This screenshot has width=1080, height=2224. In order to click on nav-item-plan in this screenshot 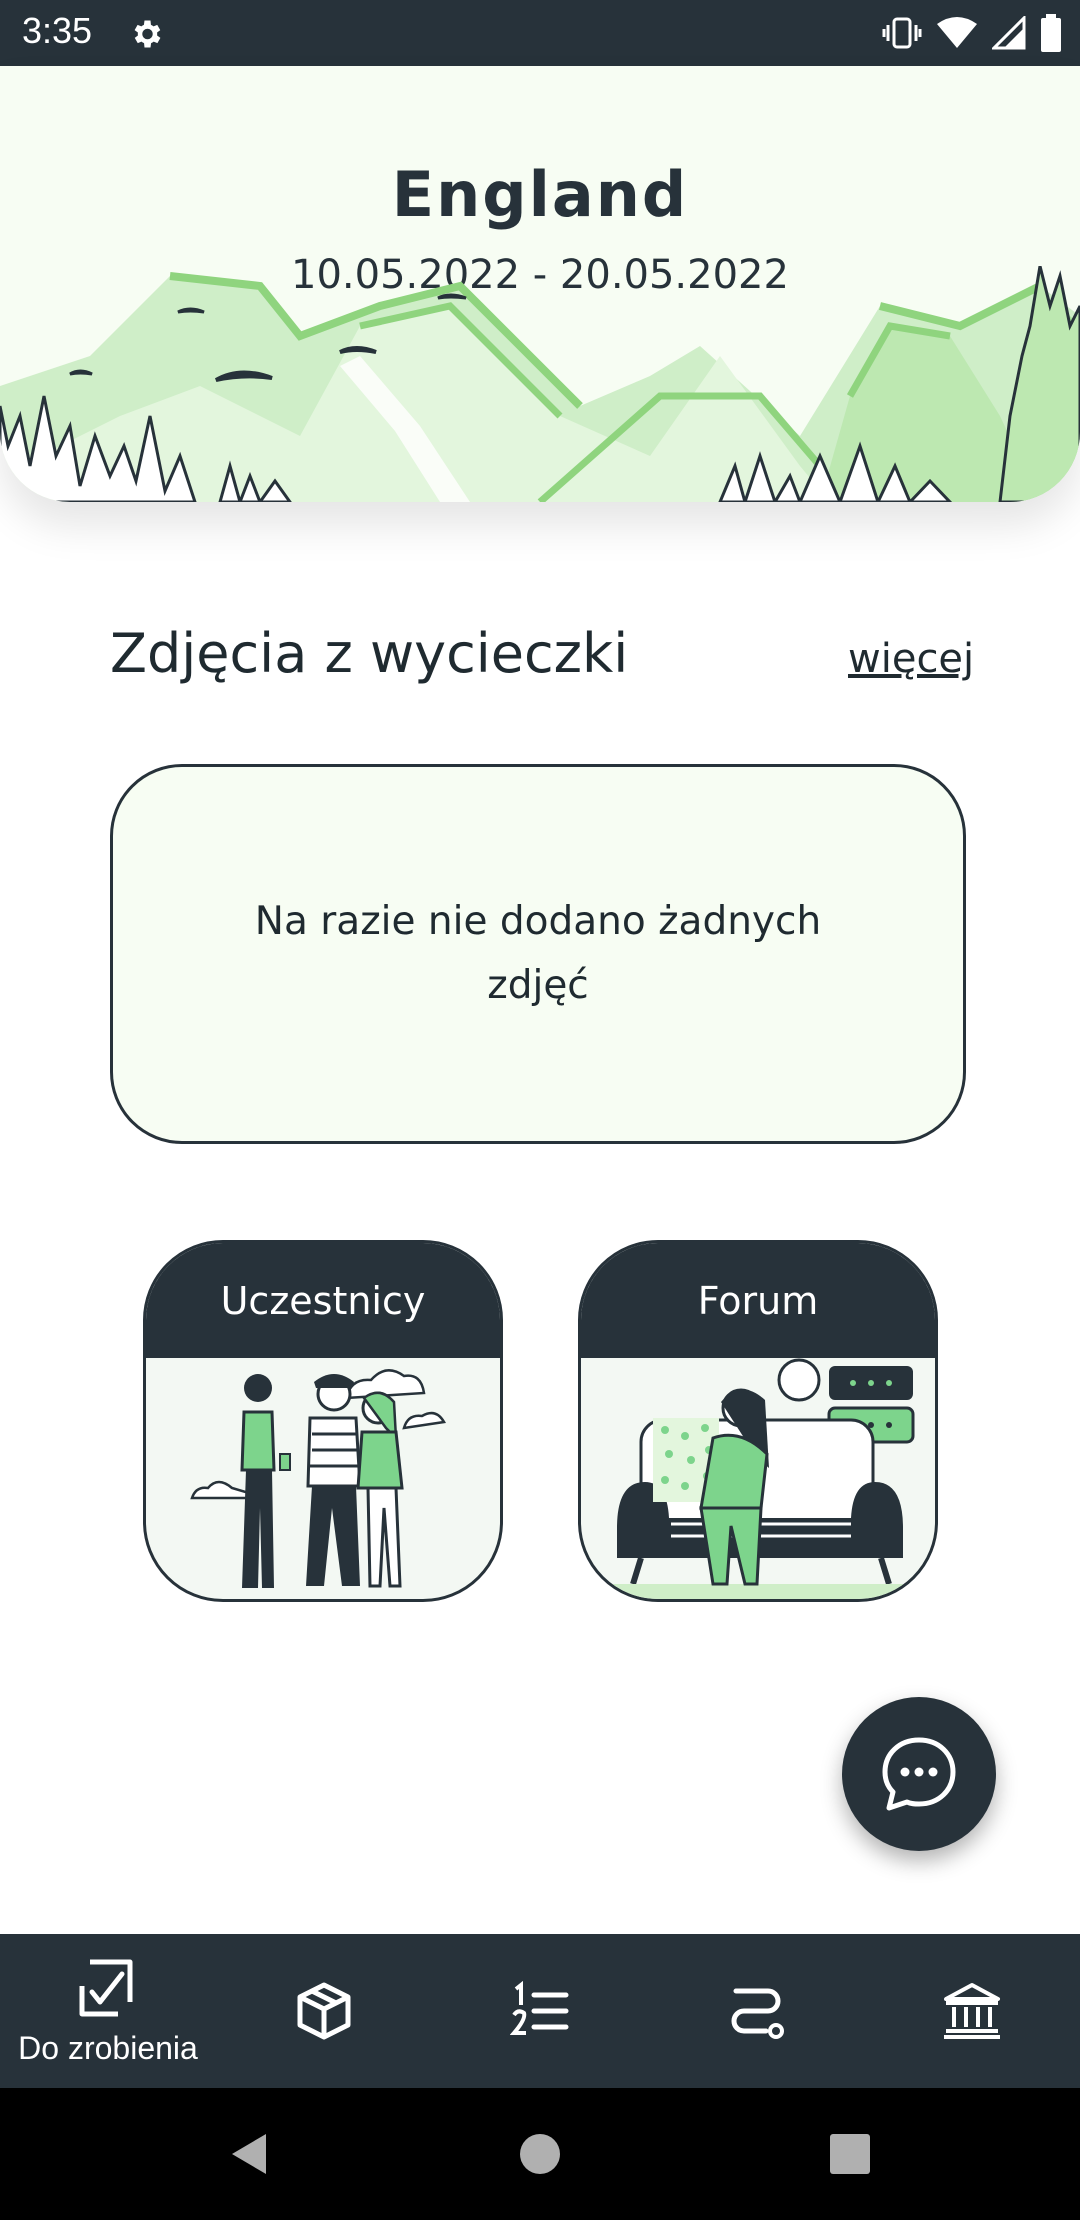, I will do `click(540, 2011)`.